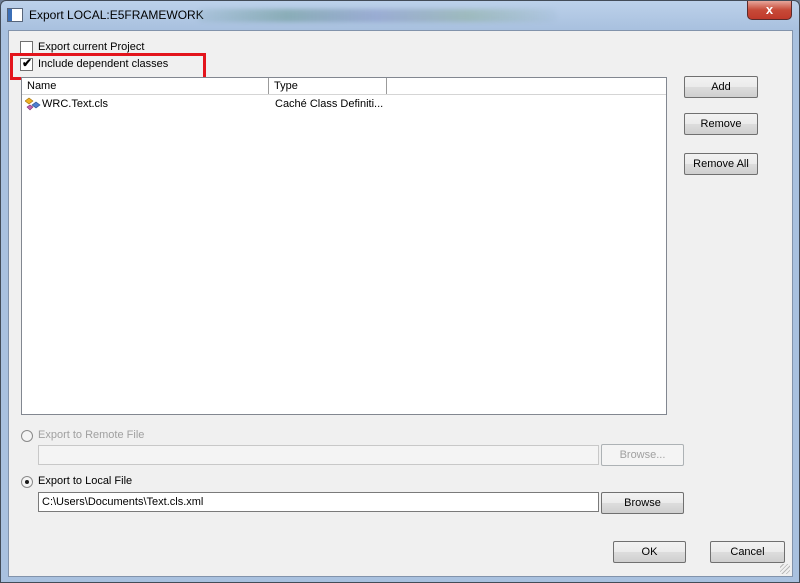  What do you see at coordinates (91, 47) in the screenshot?
I see `export-current-project-label: Export current Project` at bounding box center [91, 47].